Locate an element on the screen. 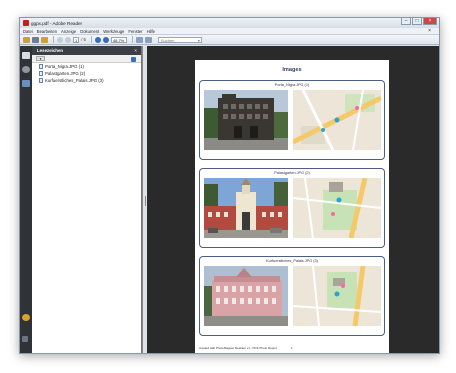 The width and height of the screenshot is (456, 373). bookmark-item: Palastgarten.JPG (2) is located at coordinates (86, 73).